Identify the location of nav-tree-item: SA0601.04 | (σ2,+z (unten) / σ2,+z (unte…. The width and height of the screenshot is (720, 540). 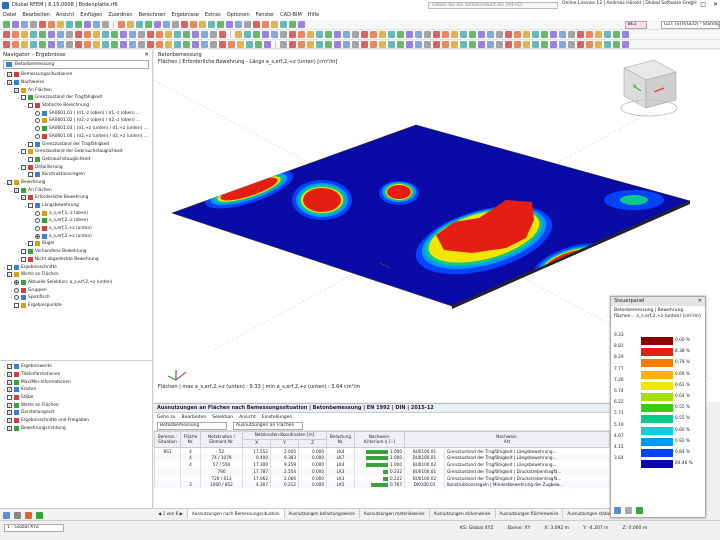
(76, 137).